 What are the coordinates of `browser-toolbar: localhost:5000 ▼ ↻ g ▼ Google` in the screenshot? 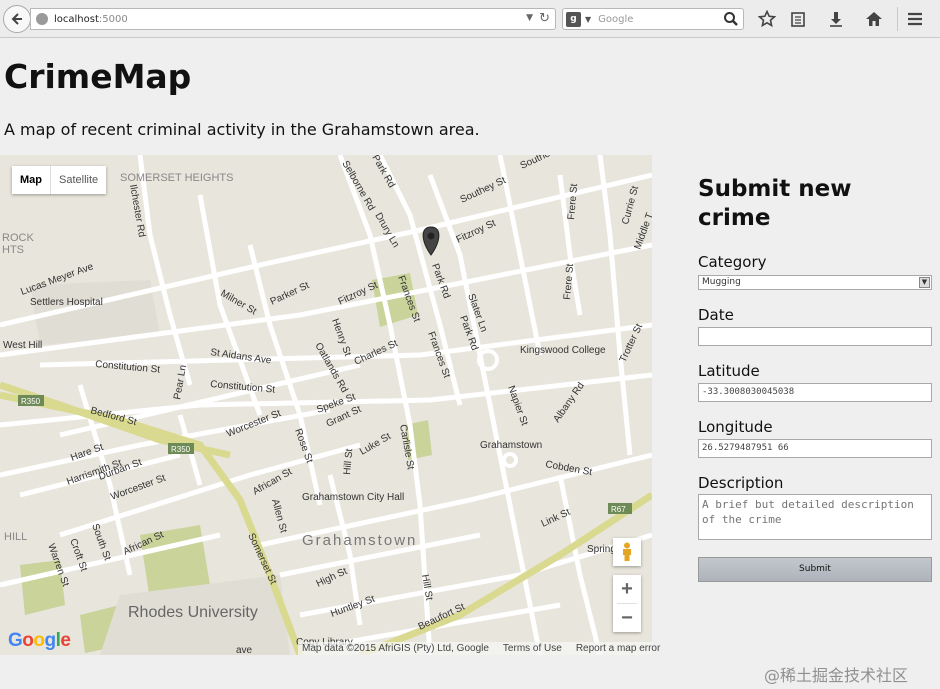 It's located at (470, 19).